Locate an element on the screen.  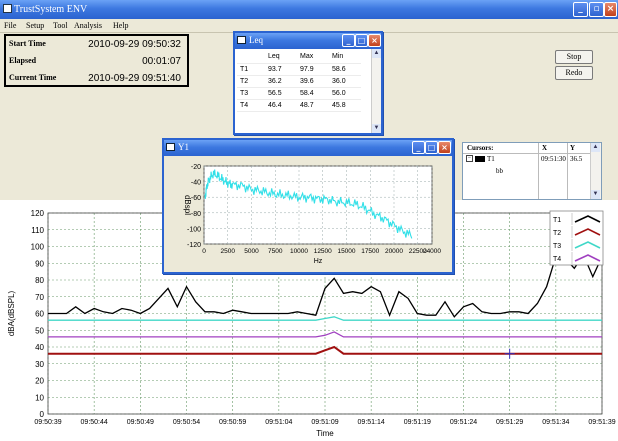
y-tick-label: 60 is located at coordinates (39, 314).